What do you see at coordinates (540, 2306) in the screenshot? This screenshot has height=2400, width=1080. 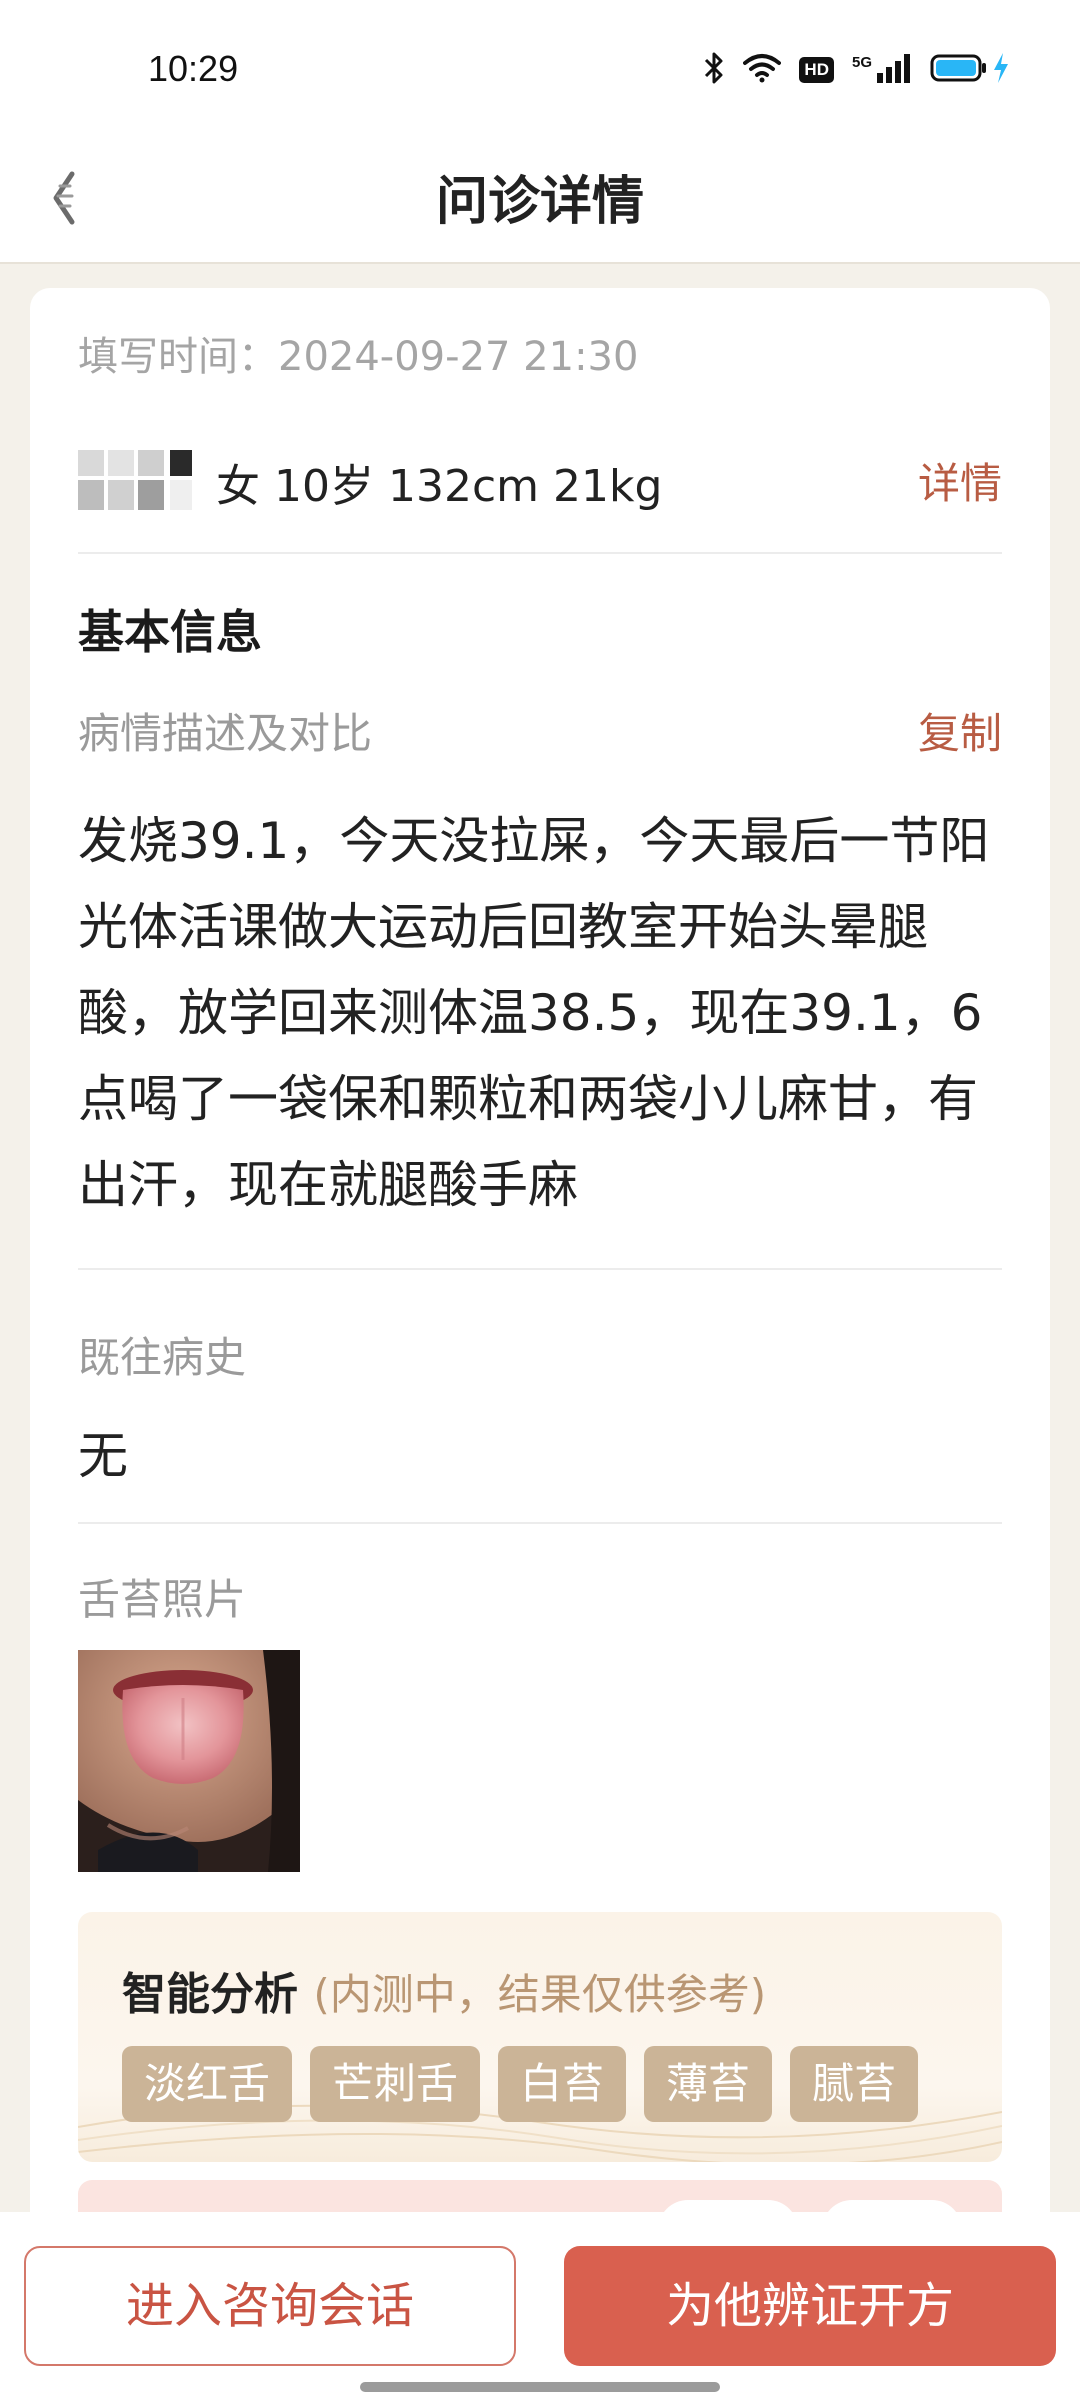 I see `bottom-action-bar: 进入咨询会话 为他辨证开方` at bounding box center [540, 2306].